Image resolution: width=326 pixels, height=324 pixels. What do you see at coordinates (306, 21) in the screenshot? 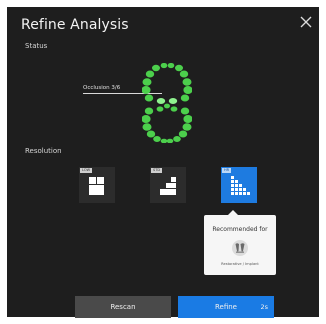
I see `close-icon` at bounding box center [306, 21].